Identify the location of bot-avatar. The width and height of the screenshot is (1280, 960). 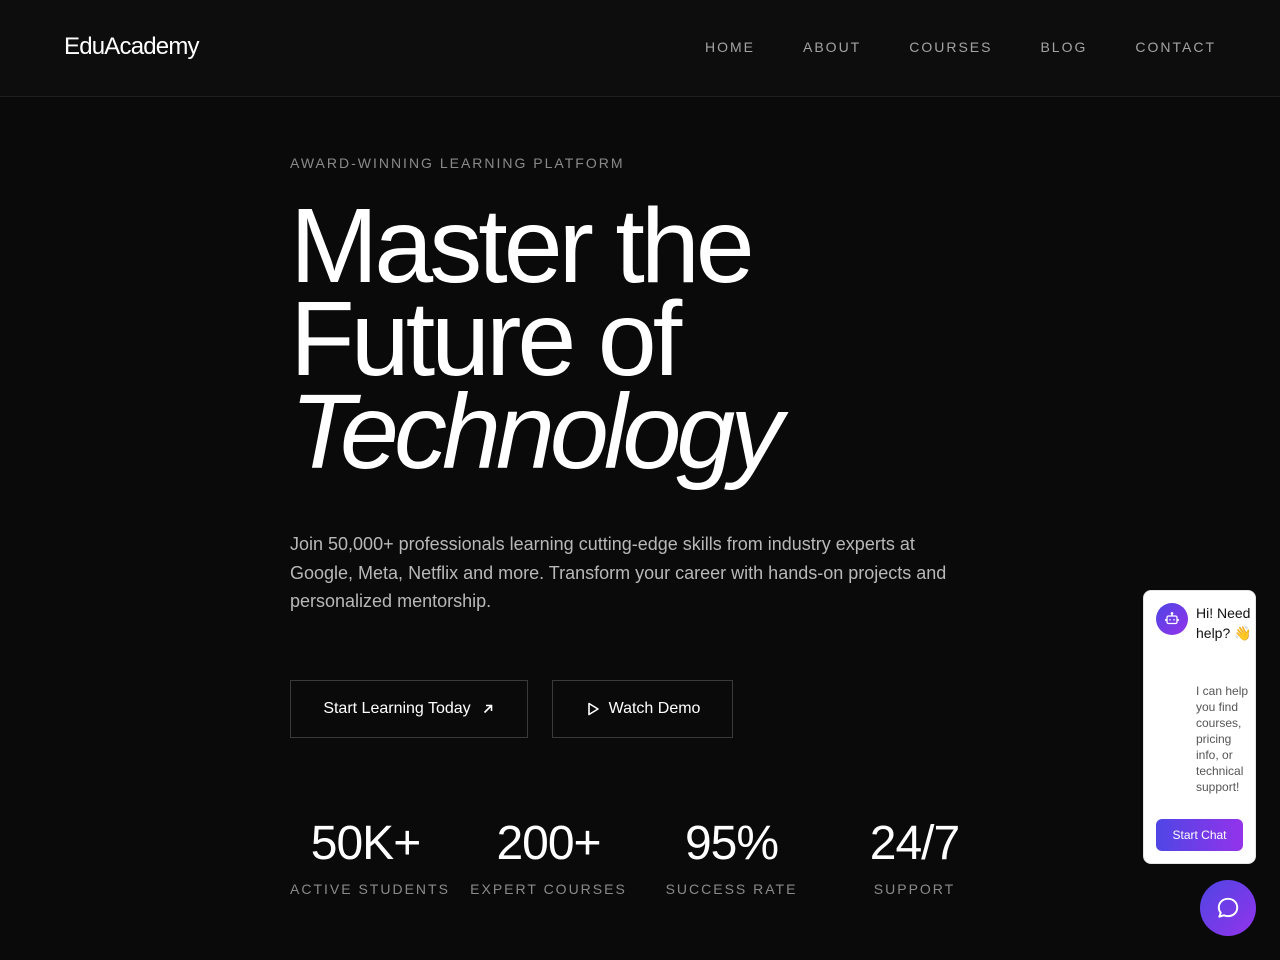
(1172, 619).